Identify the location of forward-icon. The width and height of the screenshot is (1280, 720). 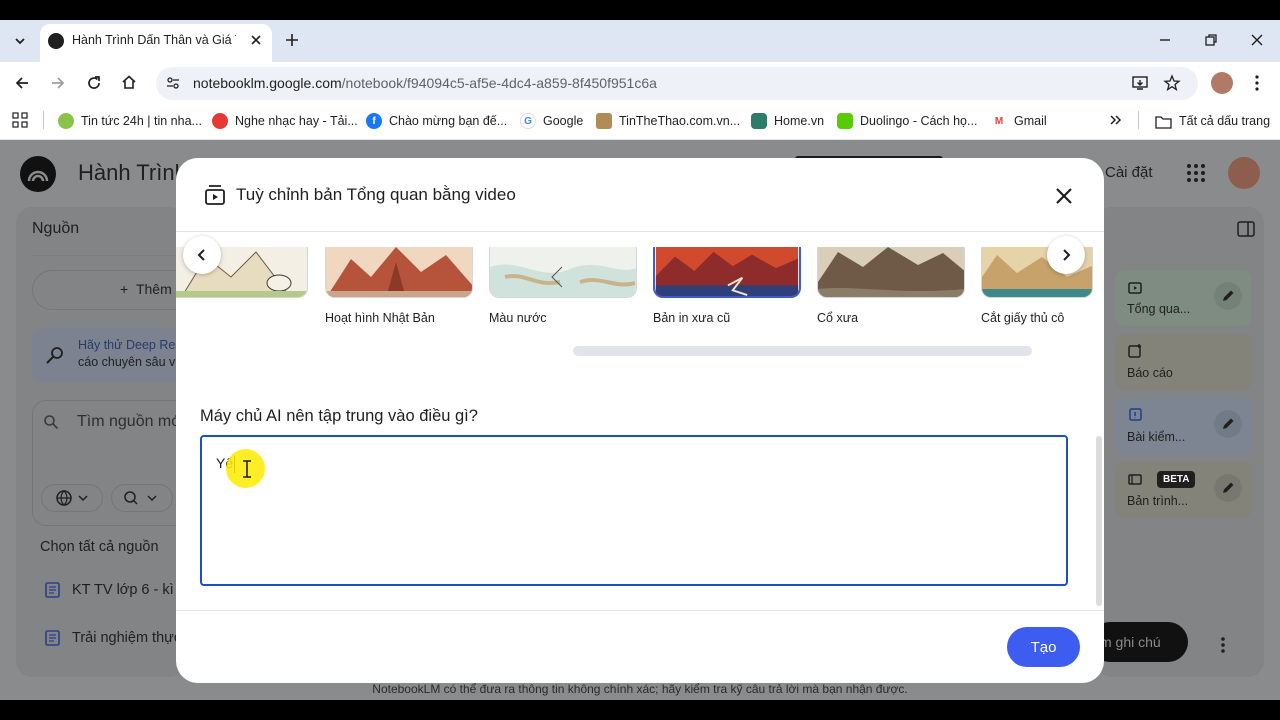
(58, 83).